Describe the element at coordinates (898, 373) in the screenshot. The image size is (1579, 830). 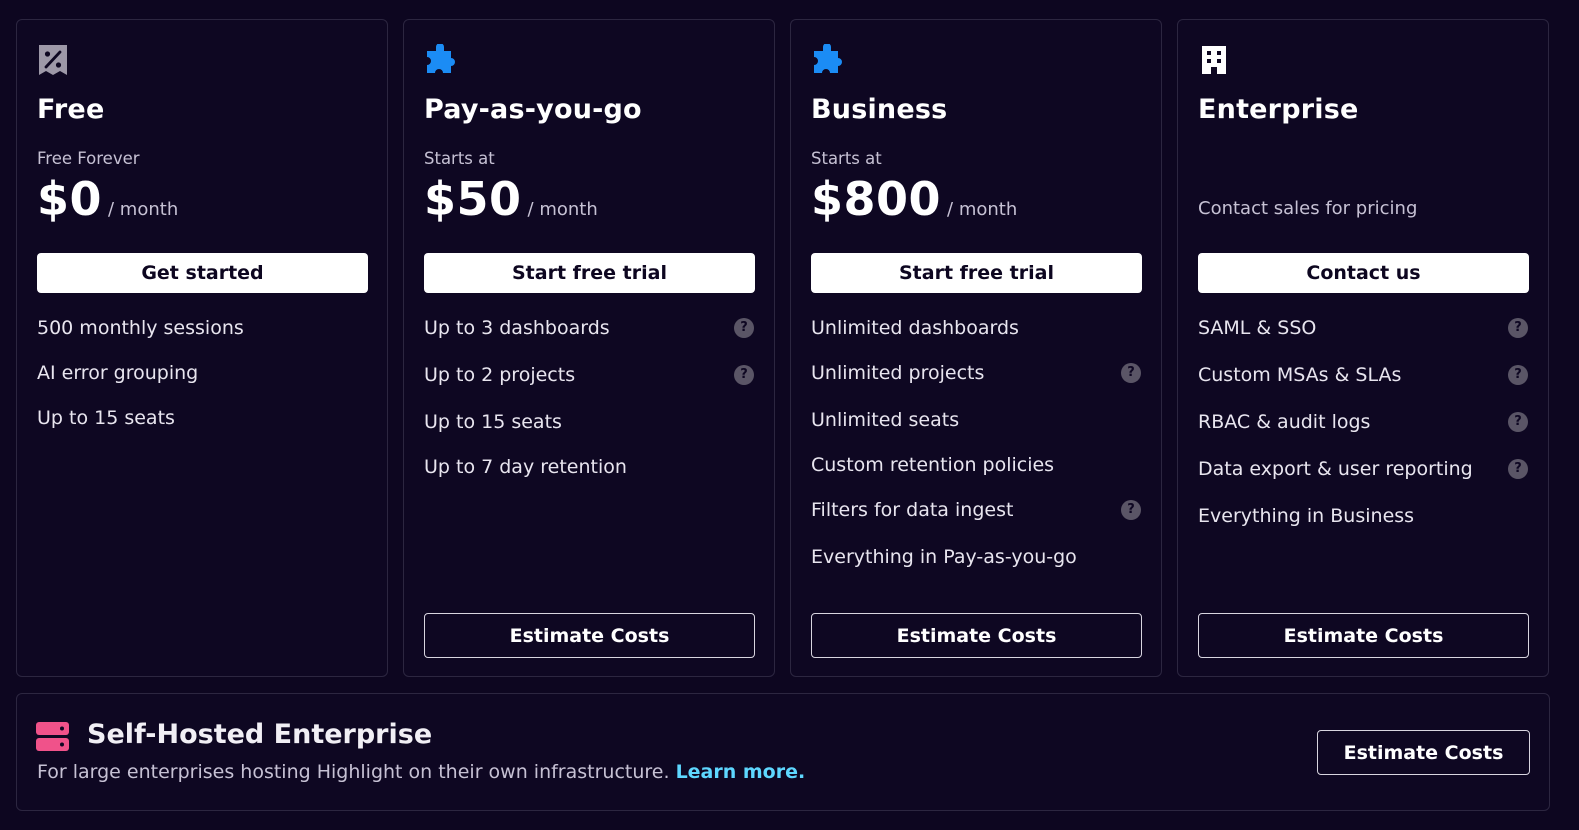
I see `feature-label: Unlimited projects` at that location.